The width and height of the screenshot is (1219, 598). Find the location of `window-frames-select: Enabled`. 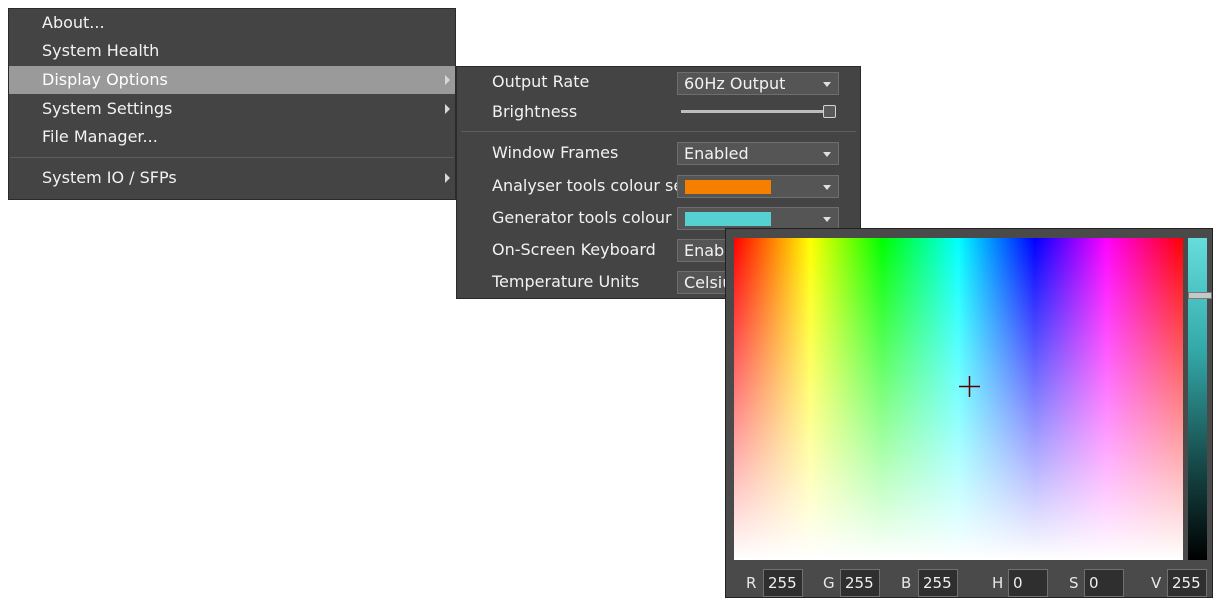

window-frames-select: Enabled is located at coordinates (758, 153).